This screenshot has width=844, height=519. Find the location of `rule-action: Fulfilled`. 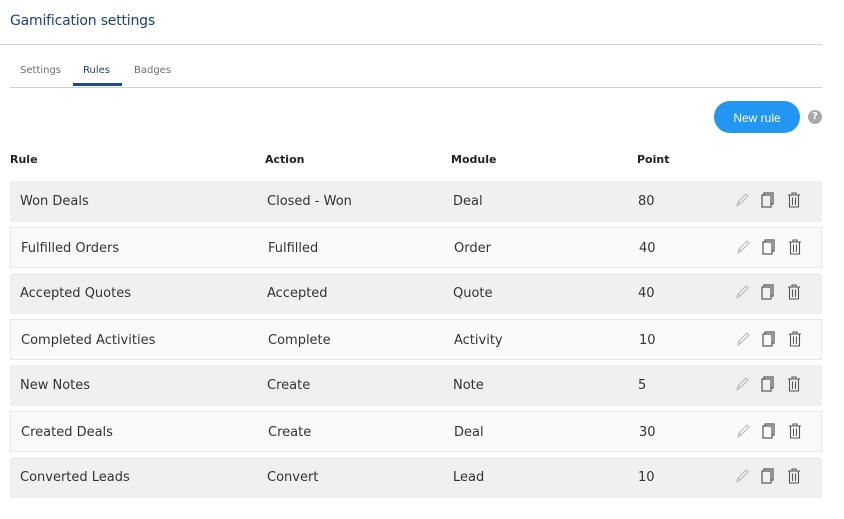

rule-action: Fulfilled is located at coordinates (293, 248).